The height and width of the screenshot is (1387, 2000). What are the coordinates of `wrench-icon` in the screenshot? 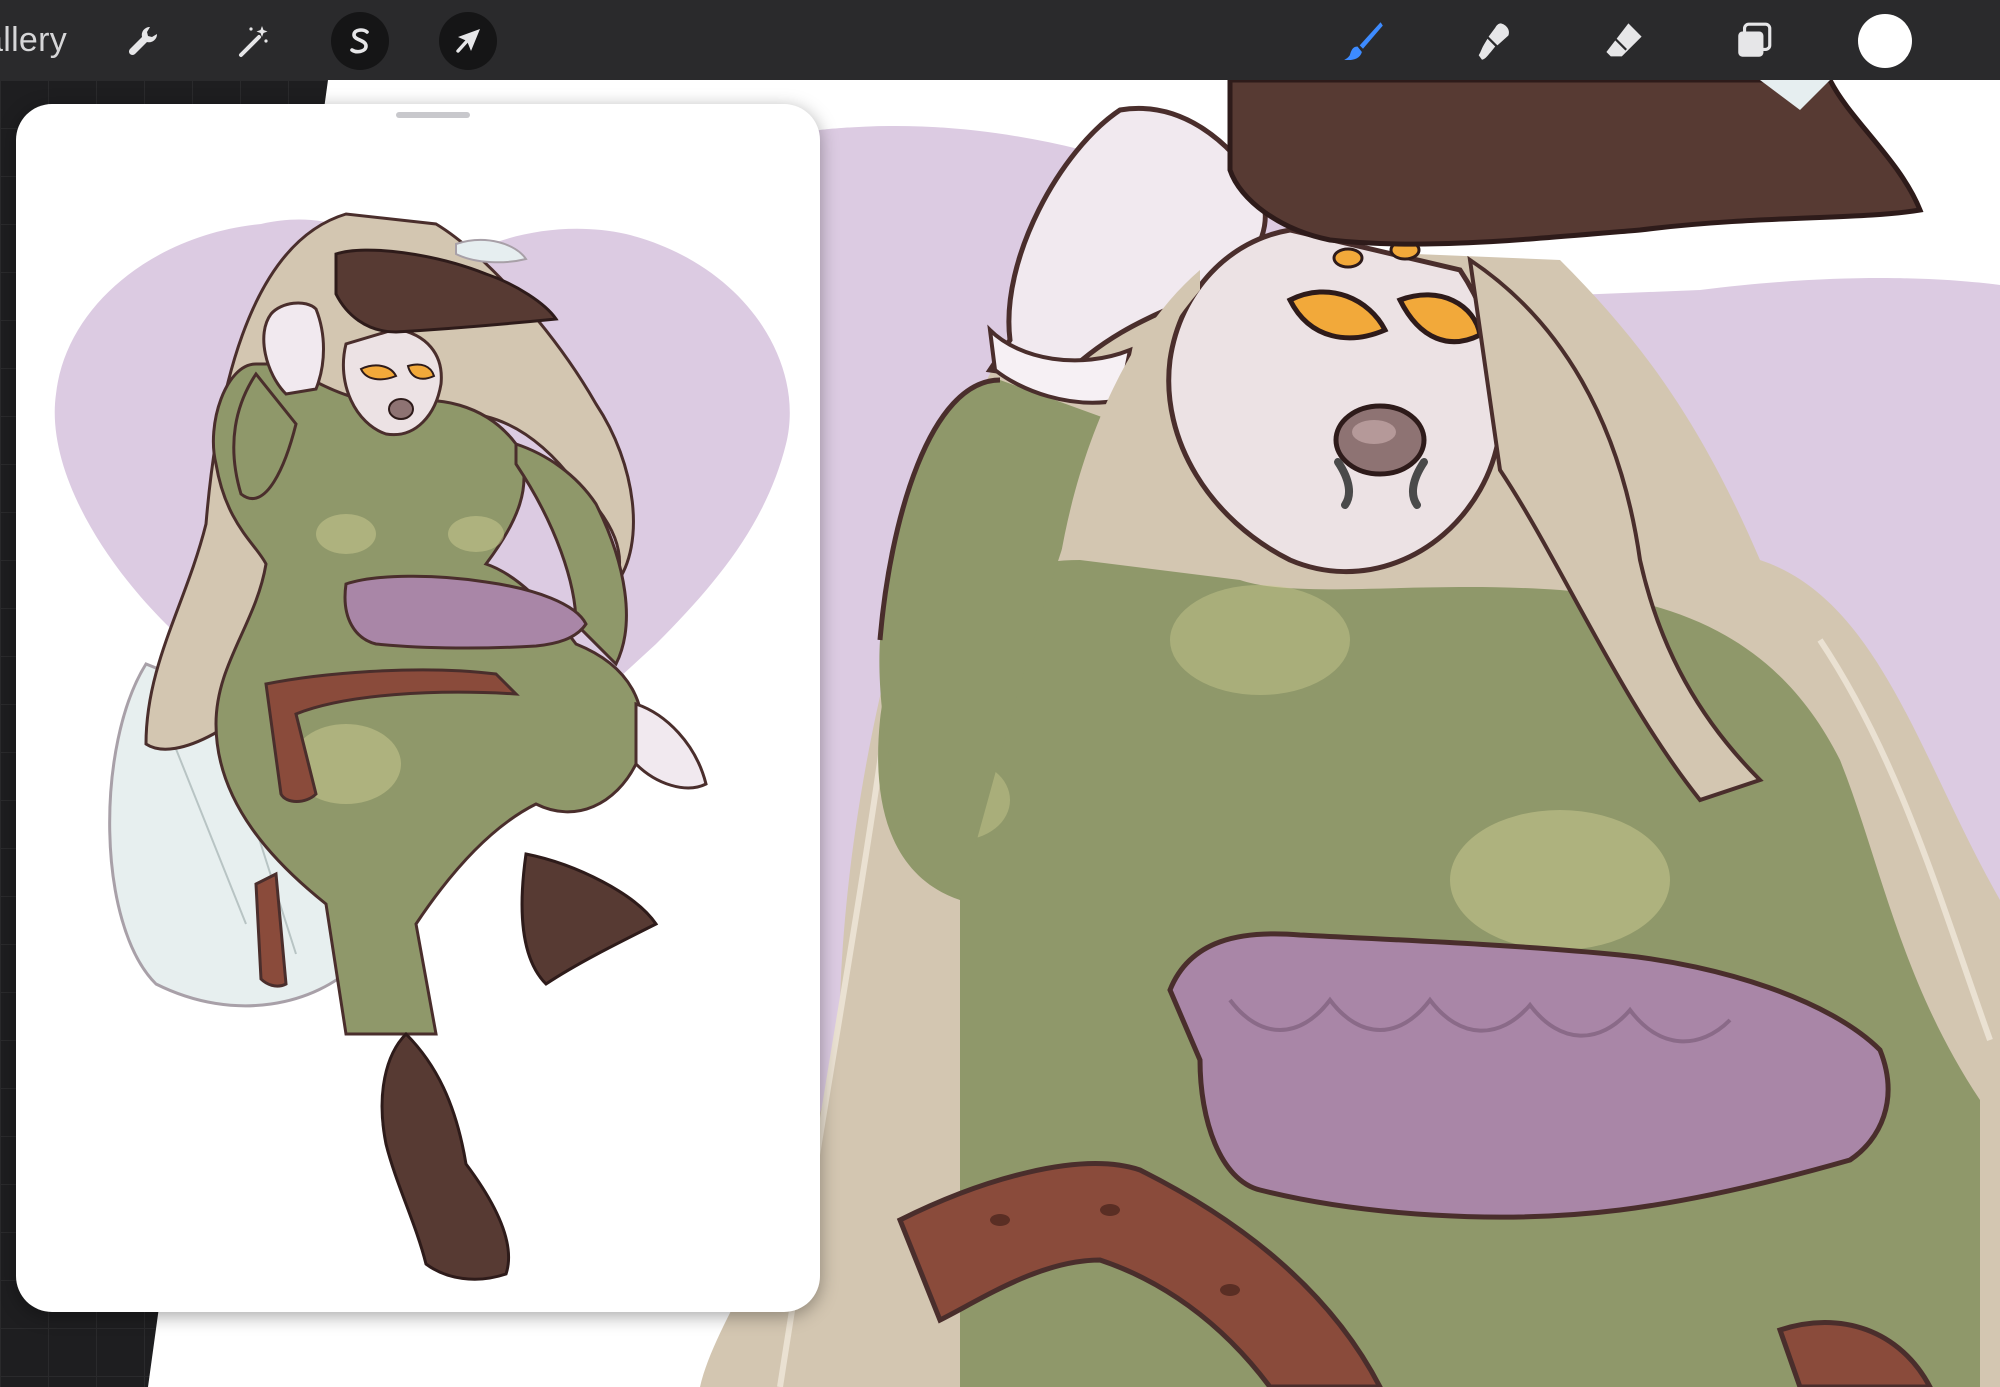 It's located at (143, 41).